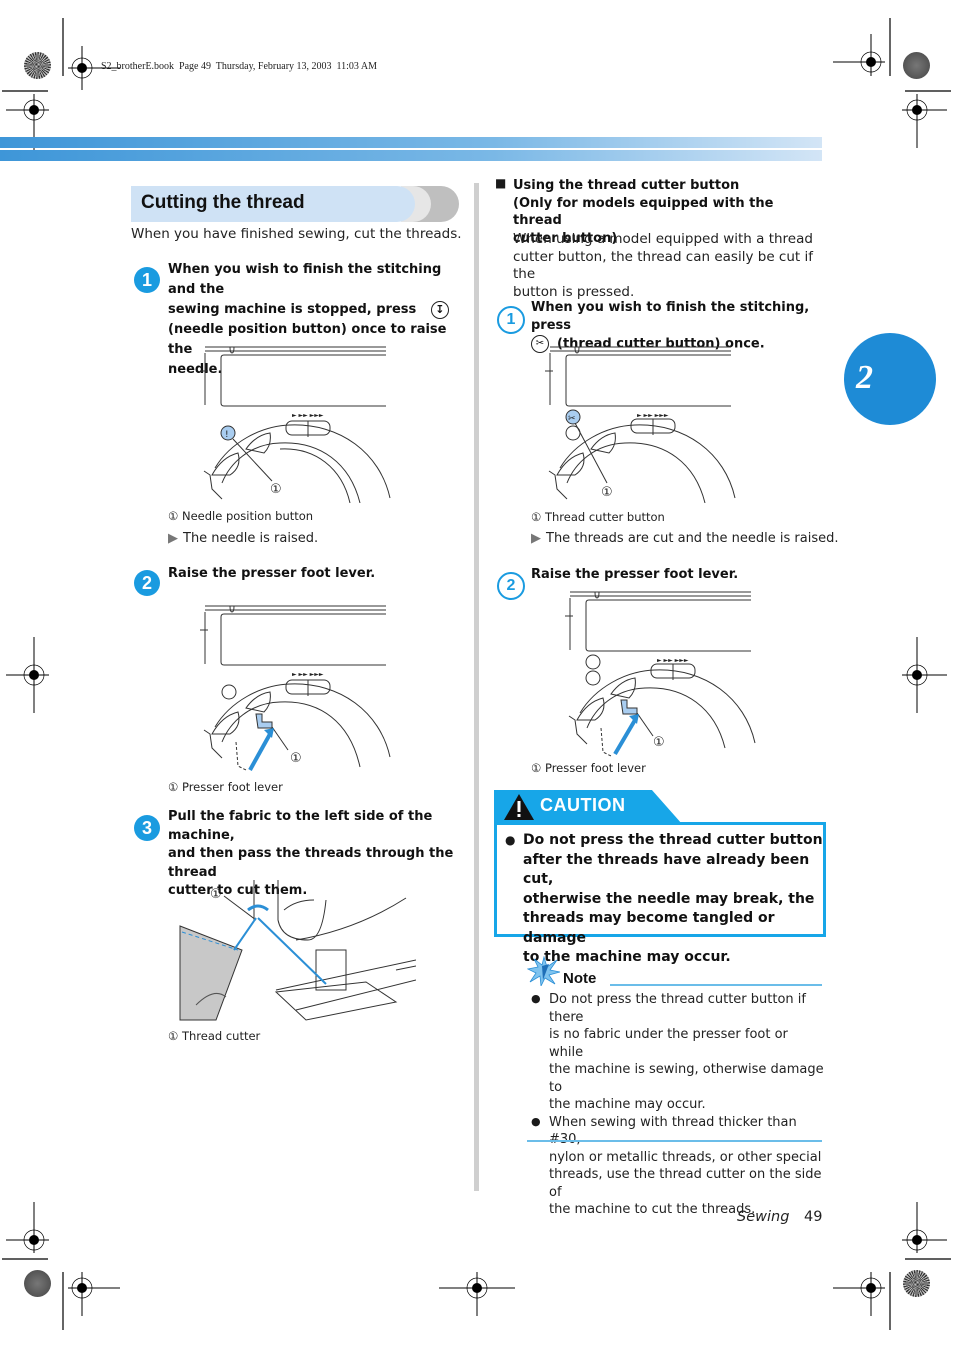  Describe the element at coordinates (598, 517) in the screenshot. I see `figure-caption: ① Thread cutter button` at that location.